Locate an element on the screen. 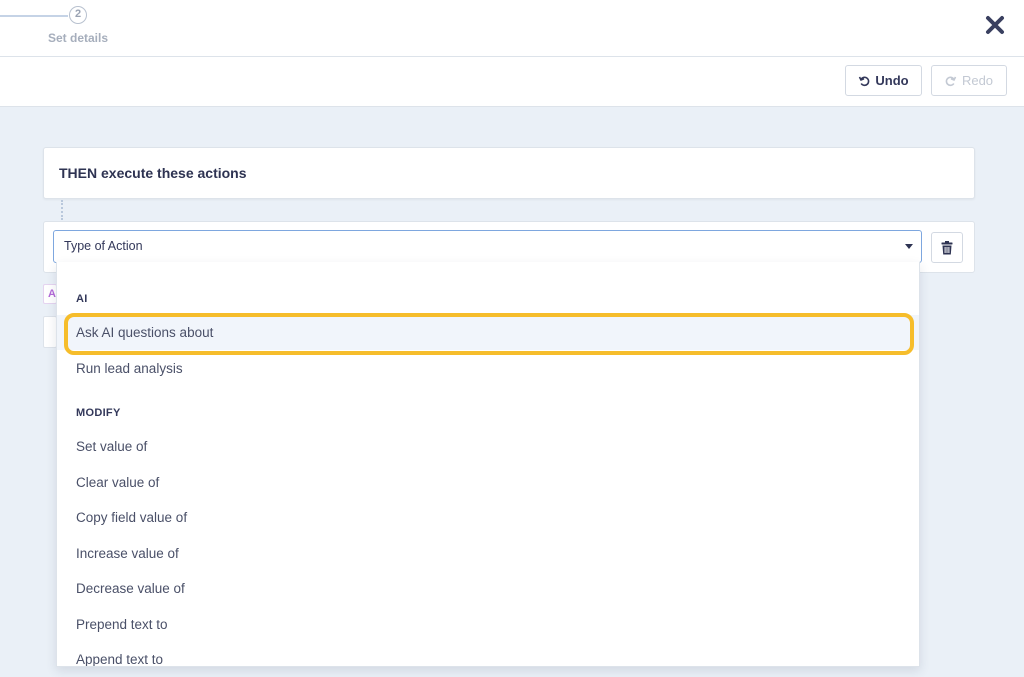  option-increase-value-of: Increase value of is located at coordinates (488, 553).